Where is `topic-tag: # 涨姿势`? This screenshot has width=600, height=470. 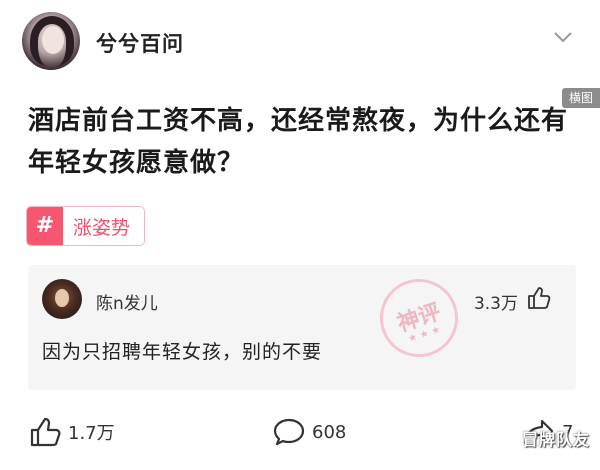 topic-tag: # 涨姿势 is located at coordinates (86, 226).